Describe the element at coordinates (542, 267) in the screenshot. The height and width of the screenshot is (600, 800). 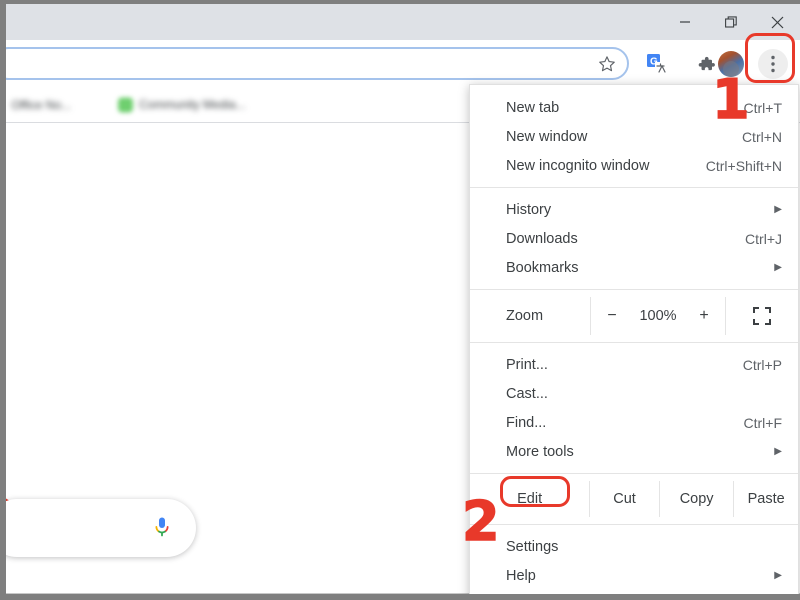
I see `menu-item-label: Bookmarks` at that location.